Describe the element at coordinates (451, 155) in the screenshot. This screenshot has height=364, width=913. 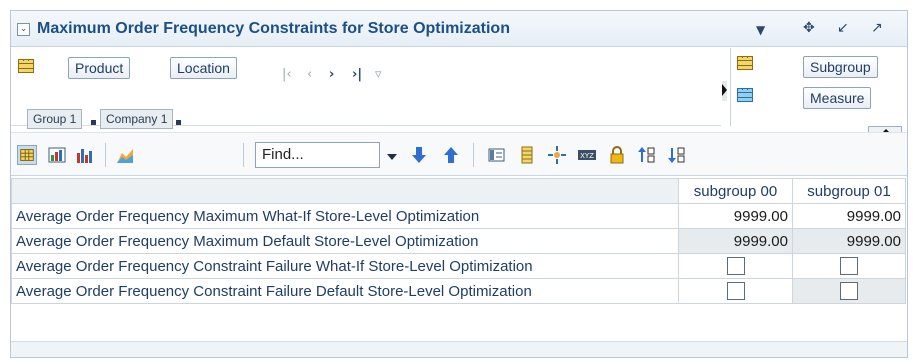
I see `find-previous-up-icon` at that location.